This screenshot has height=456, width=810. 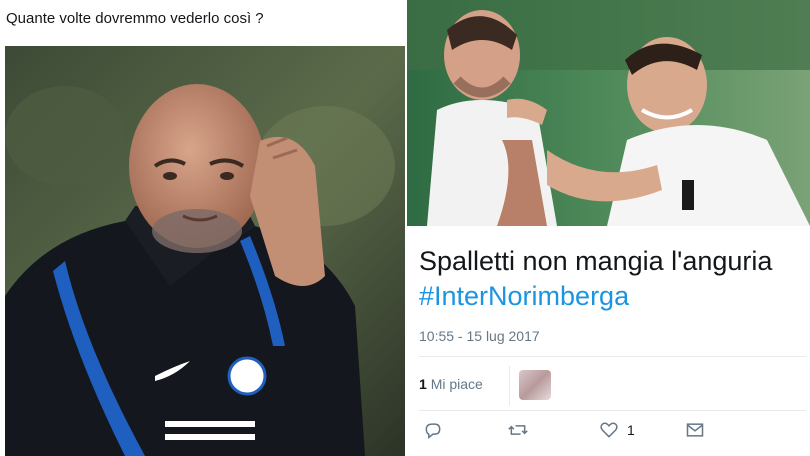 I want to click on hashtag-link: #InterNorimberga, so click(x=614, y=296).